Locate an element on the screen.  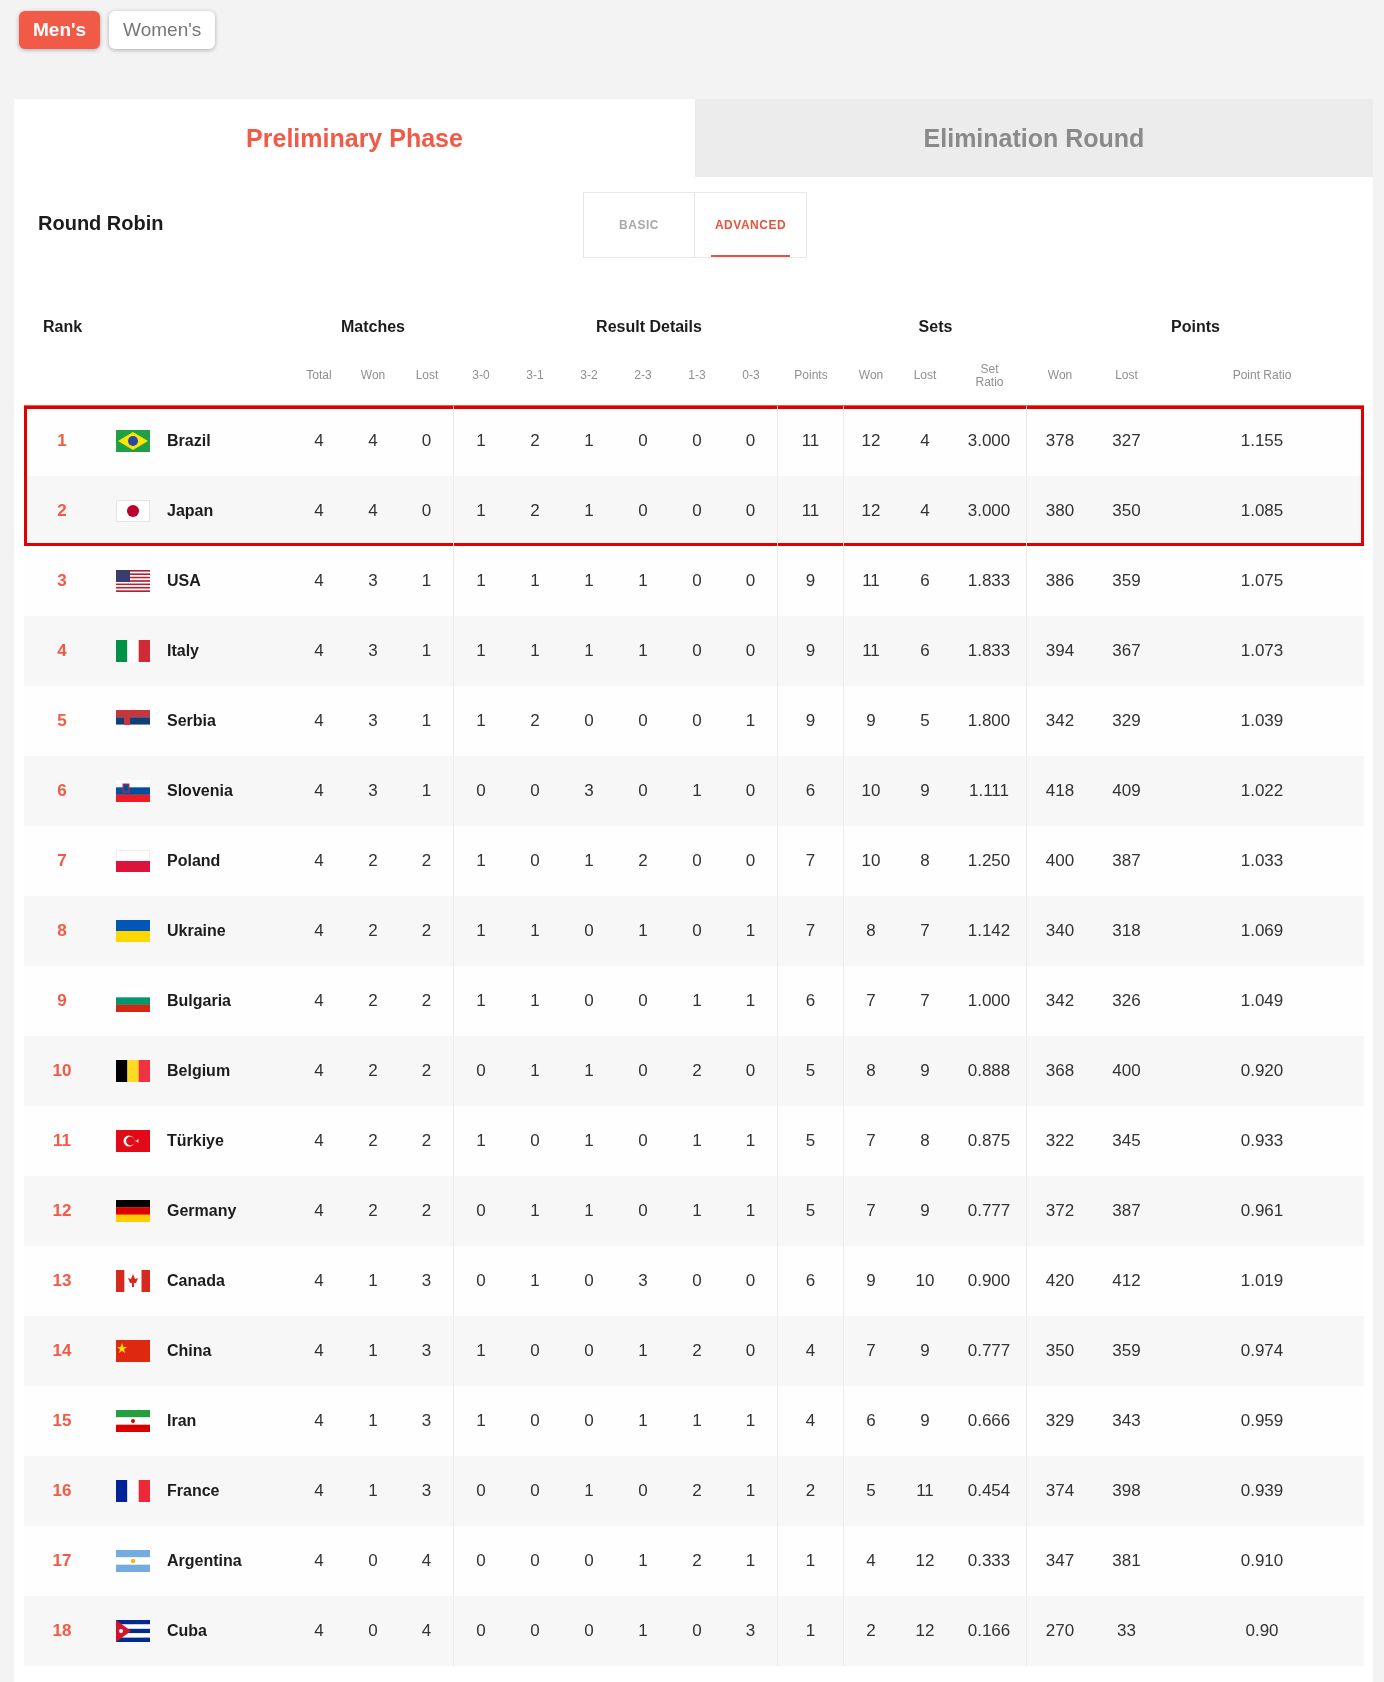
table-cell-text: 1.033 is located at coordinates (1262, 861).